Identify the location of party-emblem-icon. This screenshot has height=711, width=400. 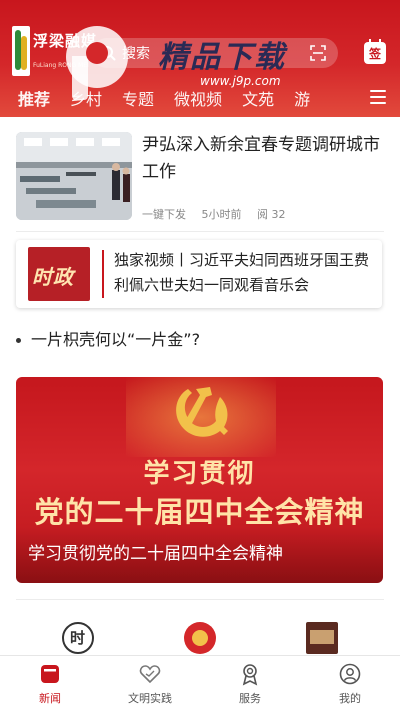
(202, 412).